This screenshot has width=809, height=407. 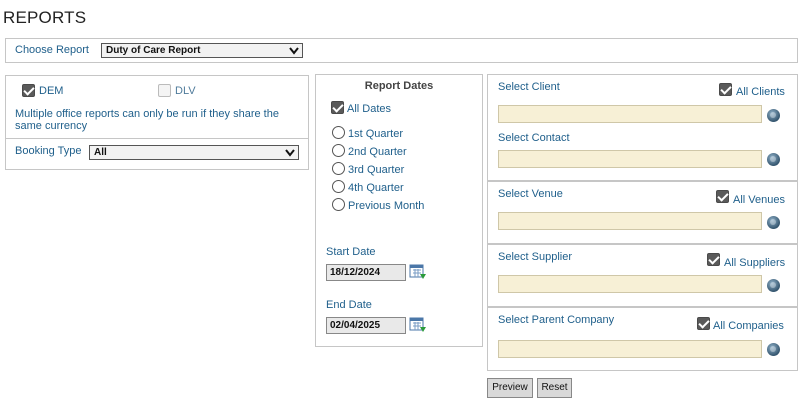 What do you see at coordinates (713, 259) in the screenshot?
I see `all-suppliers-checkbox` at bounding box center [713, 259].